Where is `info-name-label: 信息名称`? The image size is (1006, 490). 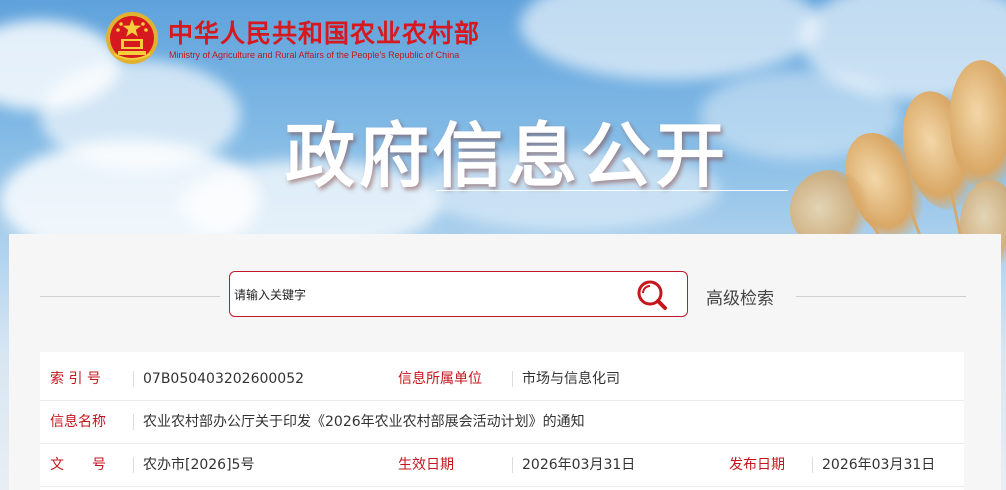 info-name-label: 信息名称 is located at coordinates (78, 422).